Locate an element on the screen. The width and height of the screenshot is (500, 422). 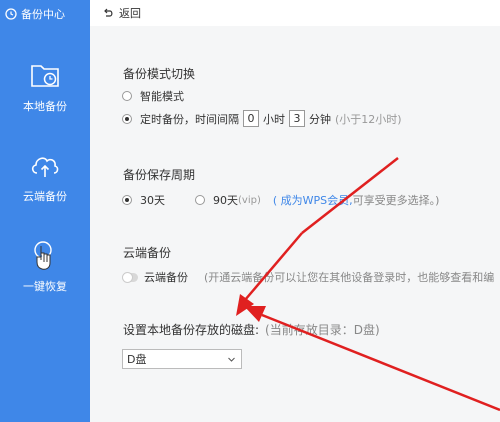
sidebar-title: 备份中心 is located at coordinates (43, 14).